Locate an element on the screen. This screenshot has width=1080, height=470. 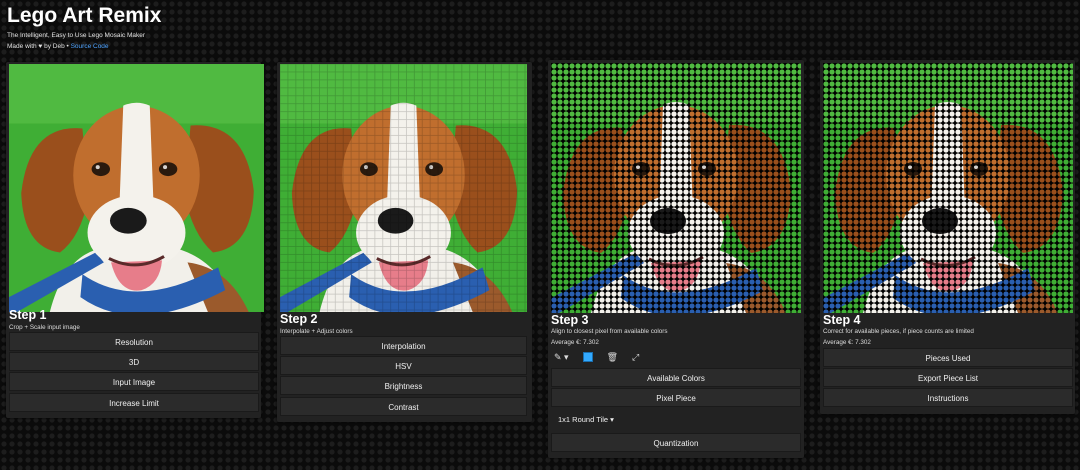
step3-toolbar: ✎ ▾ 🗑 ⤢ is located at coordinates (596, 357).